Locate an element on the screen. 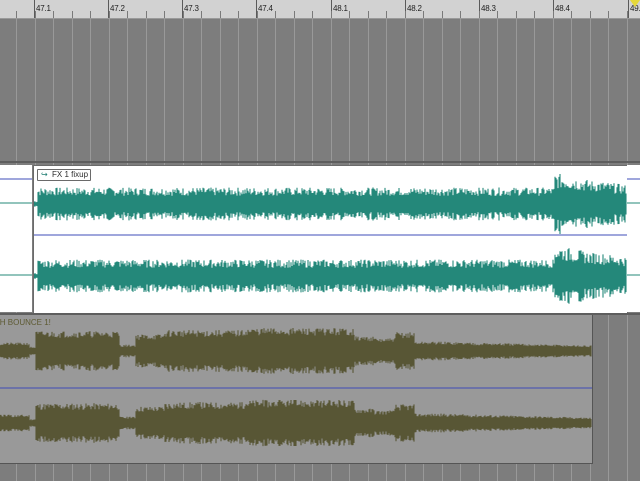 This screenshot has height=481, width=640. left-stub-waveform is located at coordinates (16, 227).